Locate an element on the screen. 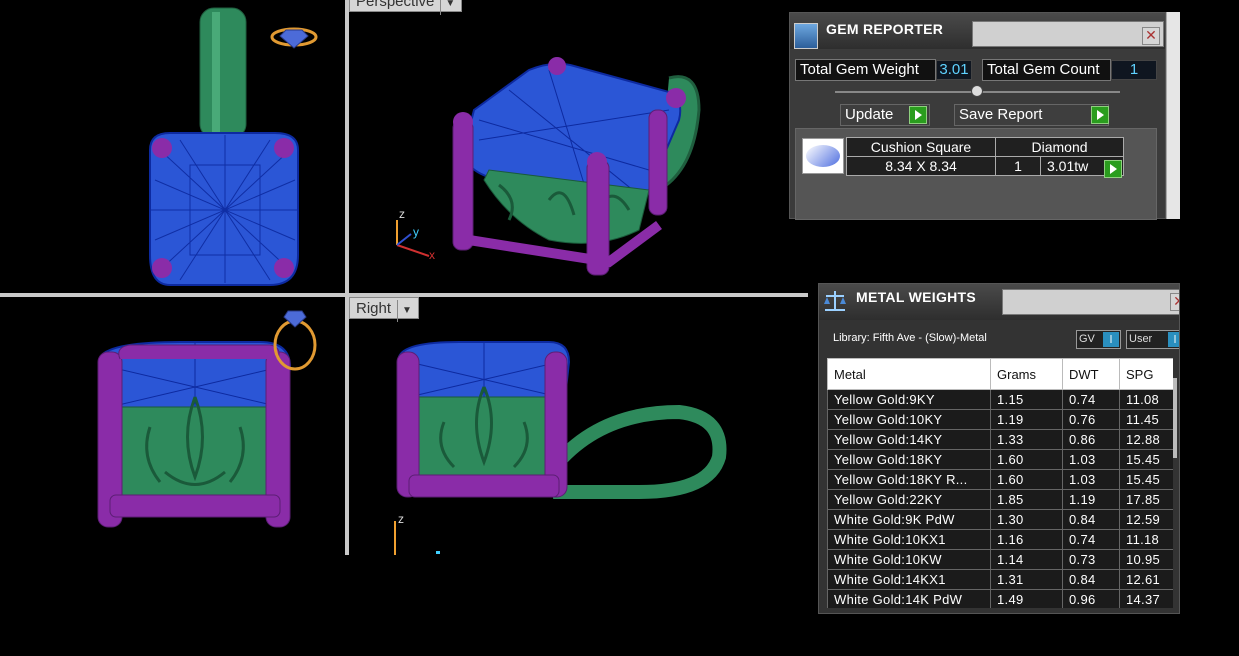  table-cell: 12.61 is located at coordinates (1146, 579).